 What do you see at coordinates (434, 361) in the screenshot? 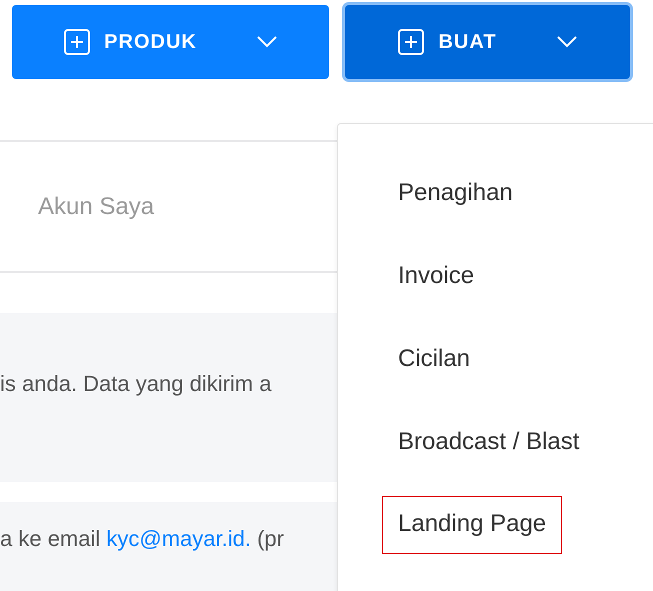
I see `menu-item: Cicilan` at bounding box center [434, 361].